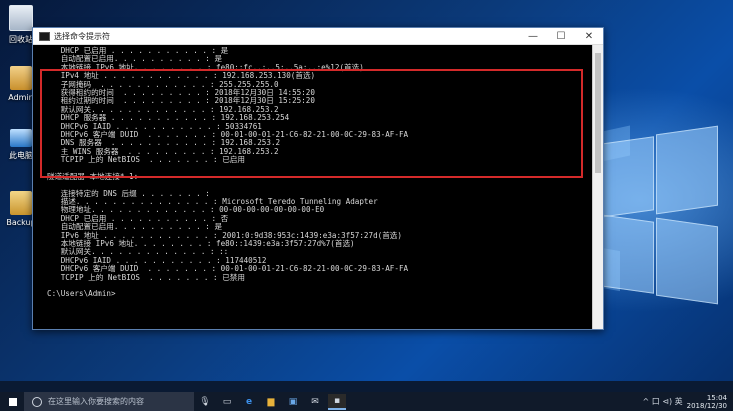 The height and width of the screenshot is (411, 733). Describe the element at coordinates (93, 176) in the screenshot. I see `console-line: 隧道适配器 本地连接* 1:` at that location.